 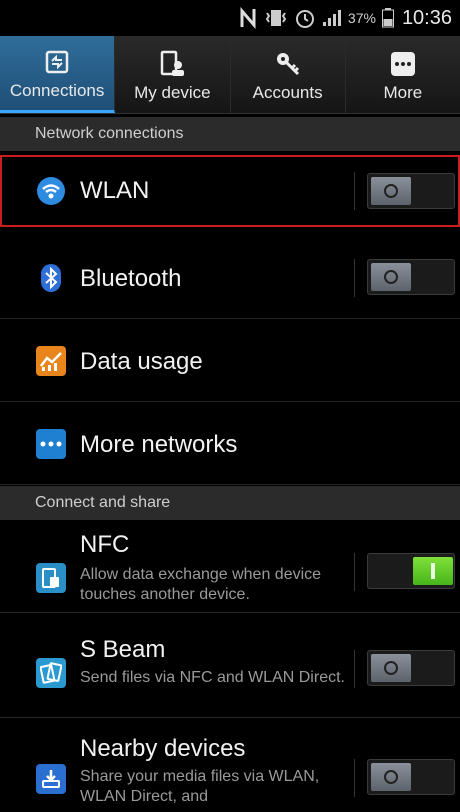 I want to click on tab-my-device: My device, so click(x=173, y=74).